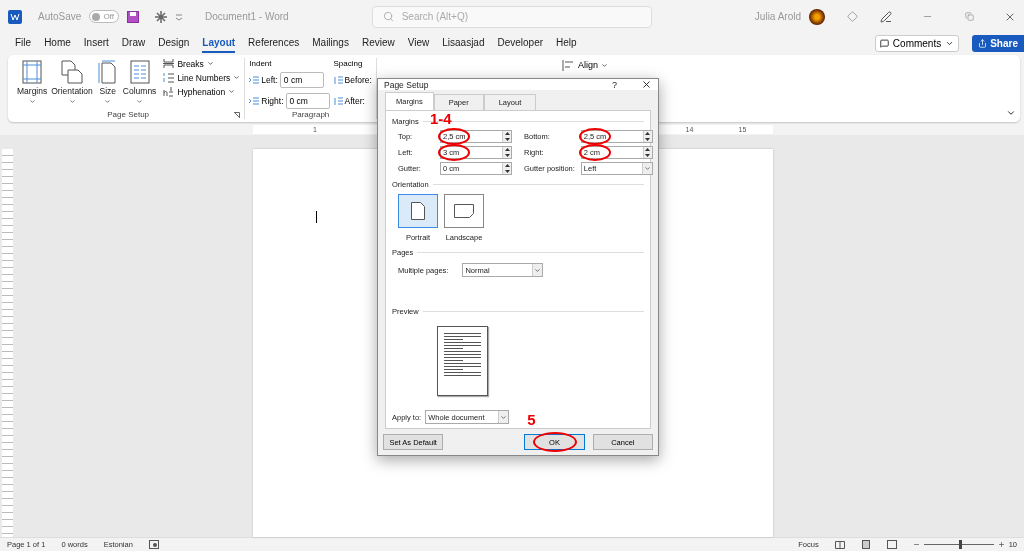 This screenshot has width=1024, height=551. I want to click on ribbon-button: Size, so click(107, 84).